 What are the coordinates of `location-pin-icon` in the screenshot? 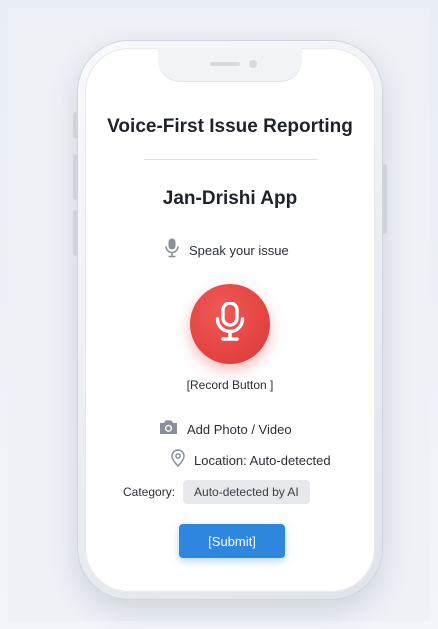 It's located at (178, 460).